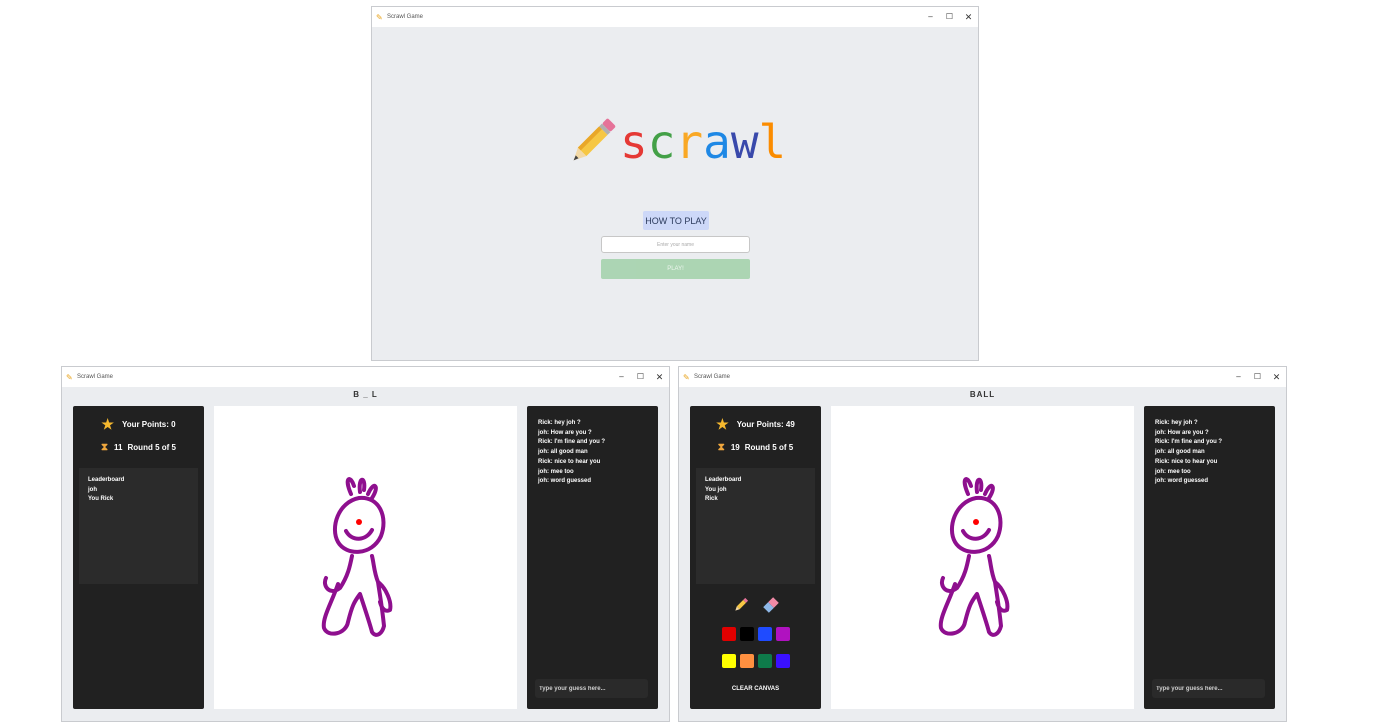  I want to click on chat-message: Rick: hey joh ?, so click(1176, 423).